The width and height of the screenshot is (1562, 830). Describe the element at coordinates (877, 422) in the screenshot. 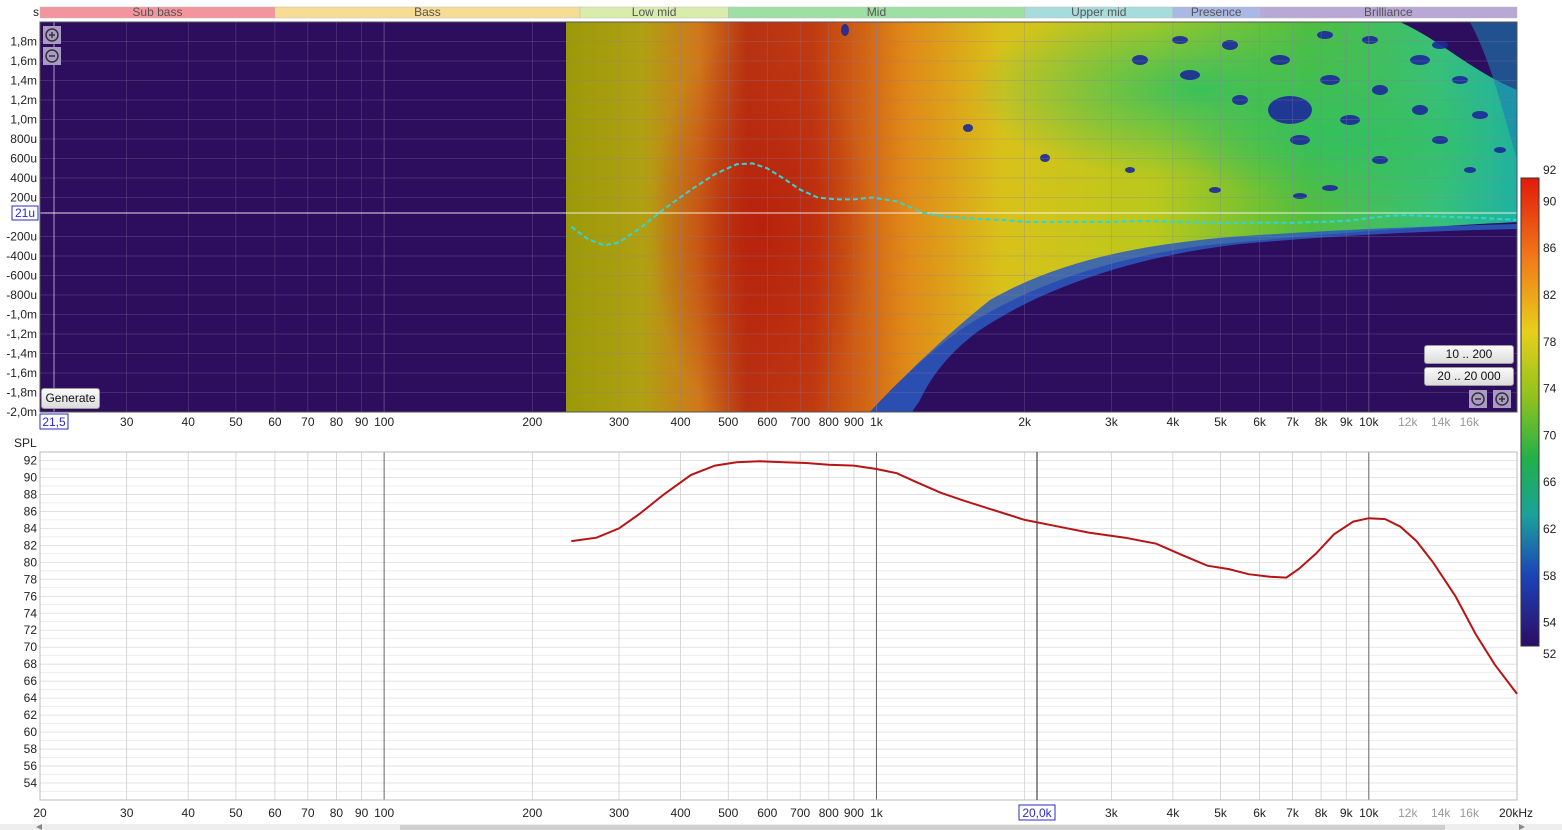

I see `spectrogram-x-tick-label: 1k` at that location.